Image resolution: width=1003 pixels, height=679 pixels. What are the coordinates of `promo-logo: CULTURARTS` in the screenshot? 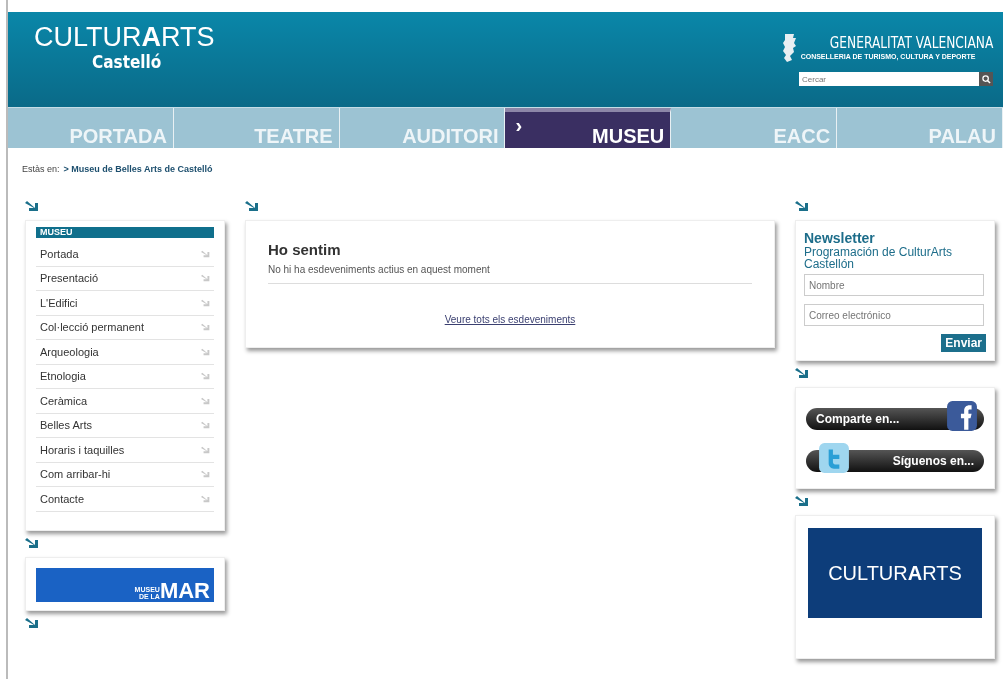 It's located at (895, 573).